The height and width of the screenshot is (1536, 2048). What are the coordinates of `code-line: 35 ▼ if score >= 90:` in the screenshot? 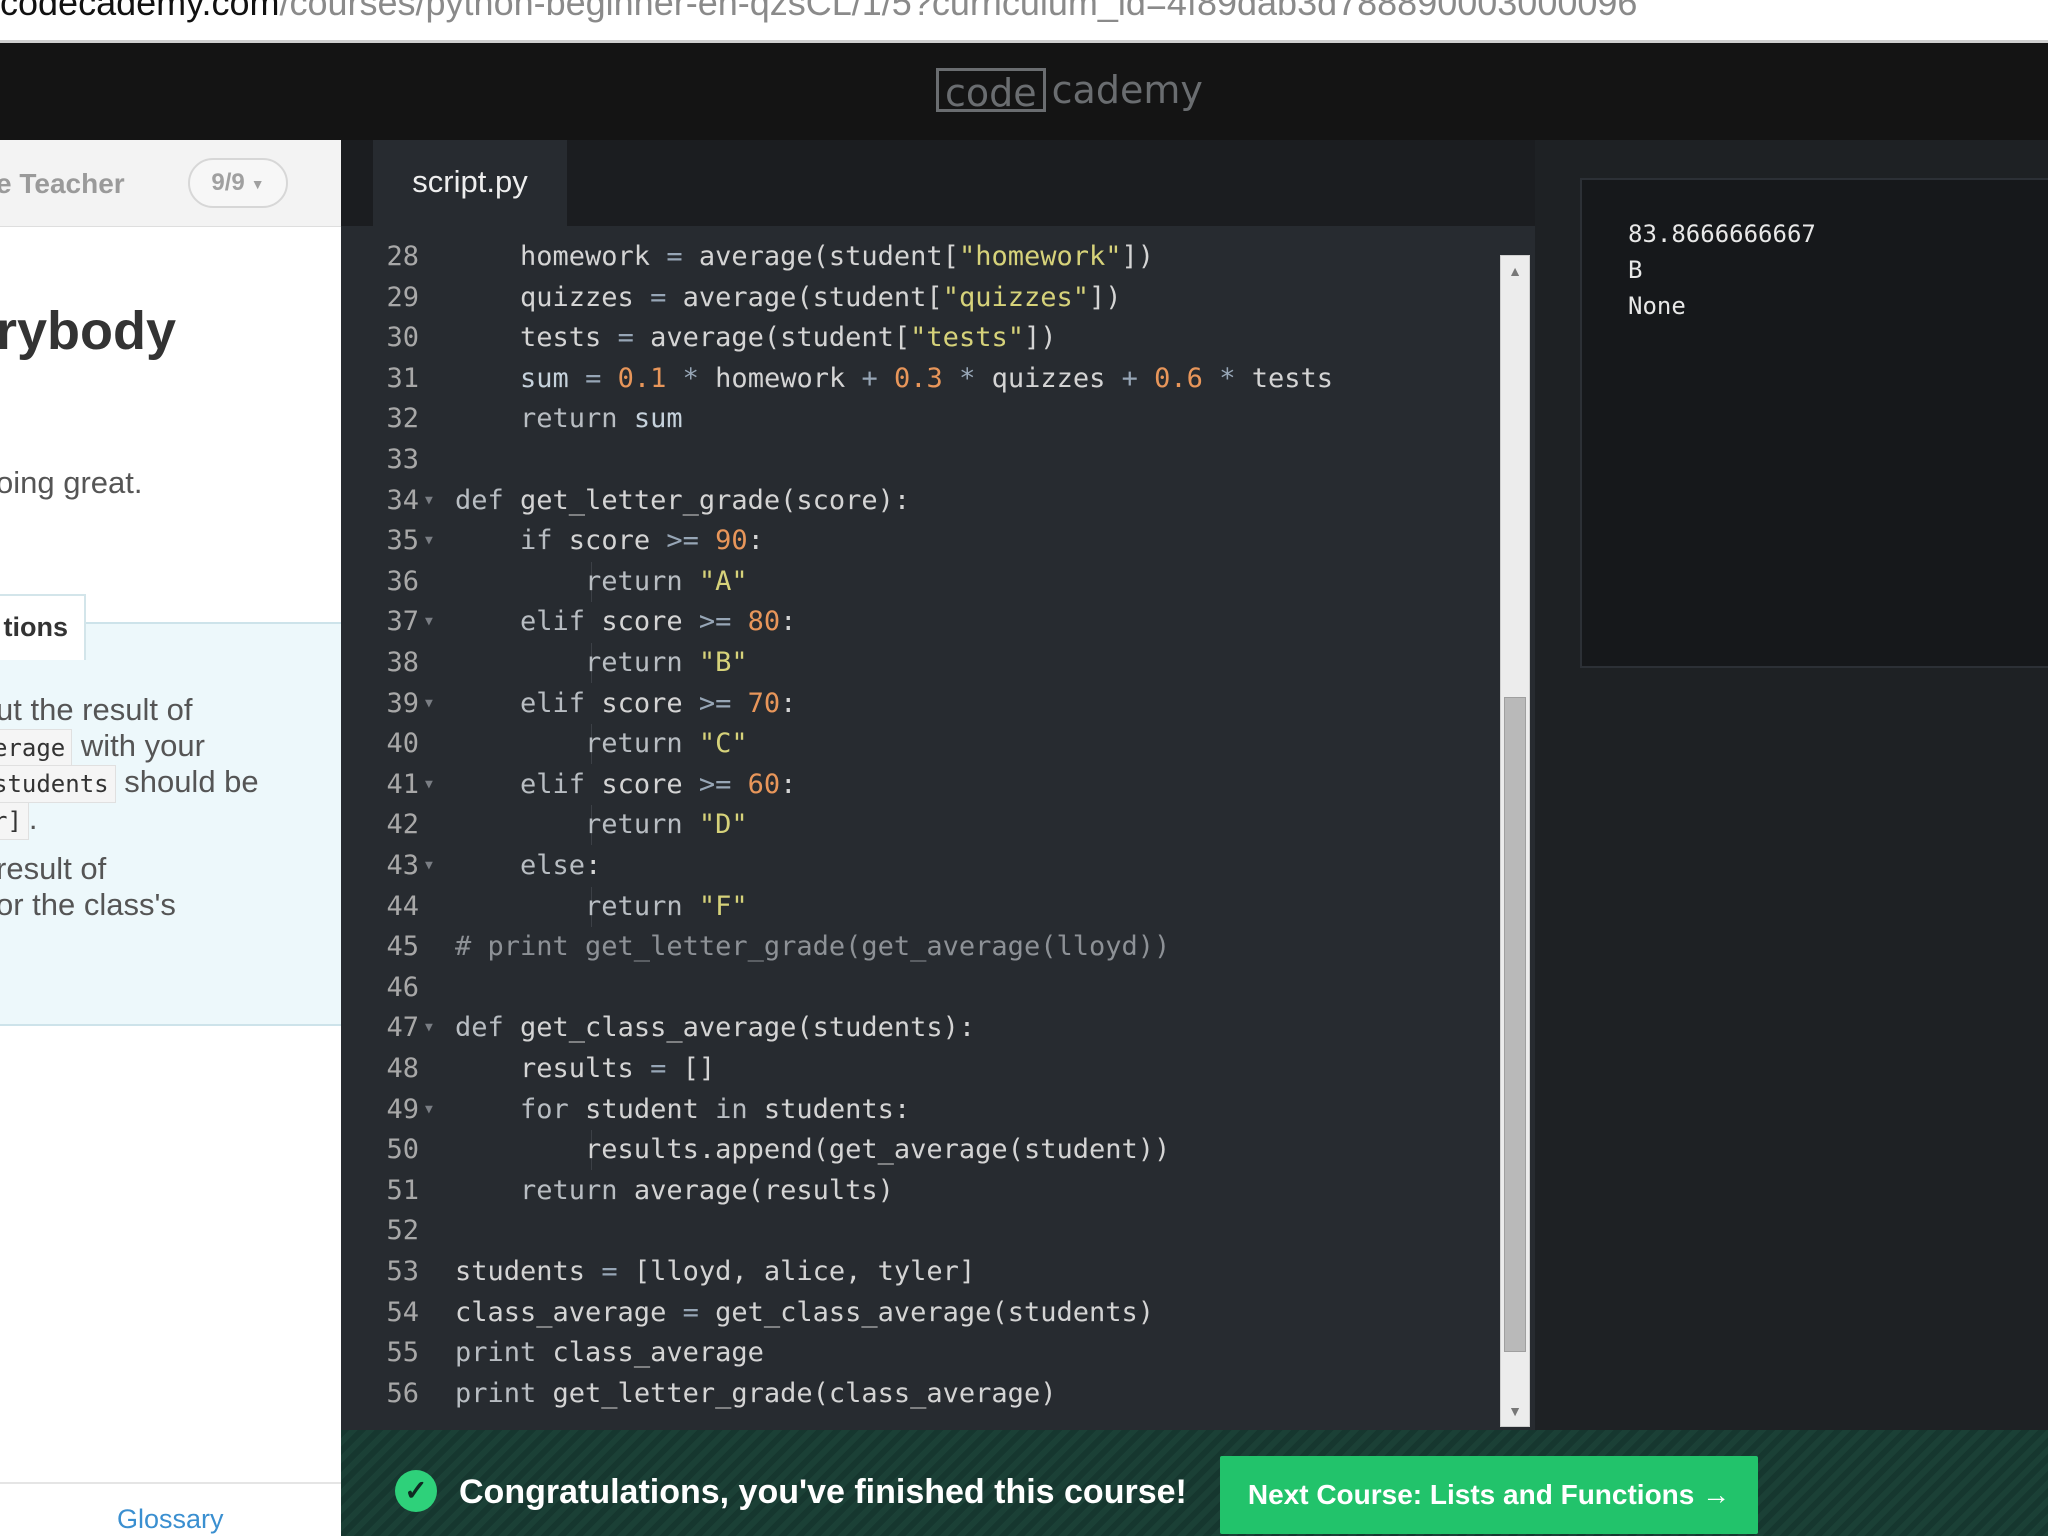 It's located at (931, 541).